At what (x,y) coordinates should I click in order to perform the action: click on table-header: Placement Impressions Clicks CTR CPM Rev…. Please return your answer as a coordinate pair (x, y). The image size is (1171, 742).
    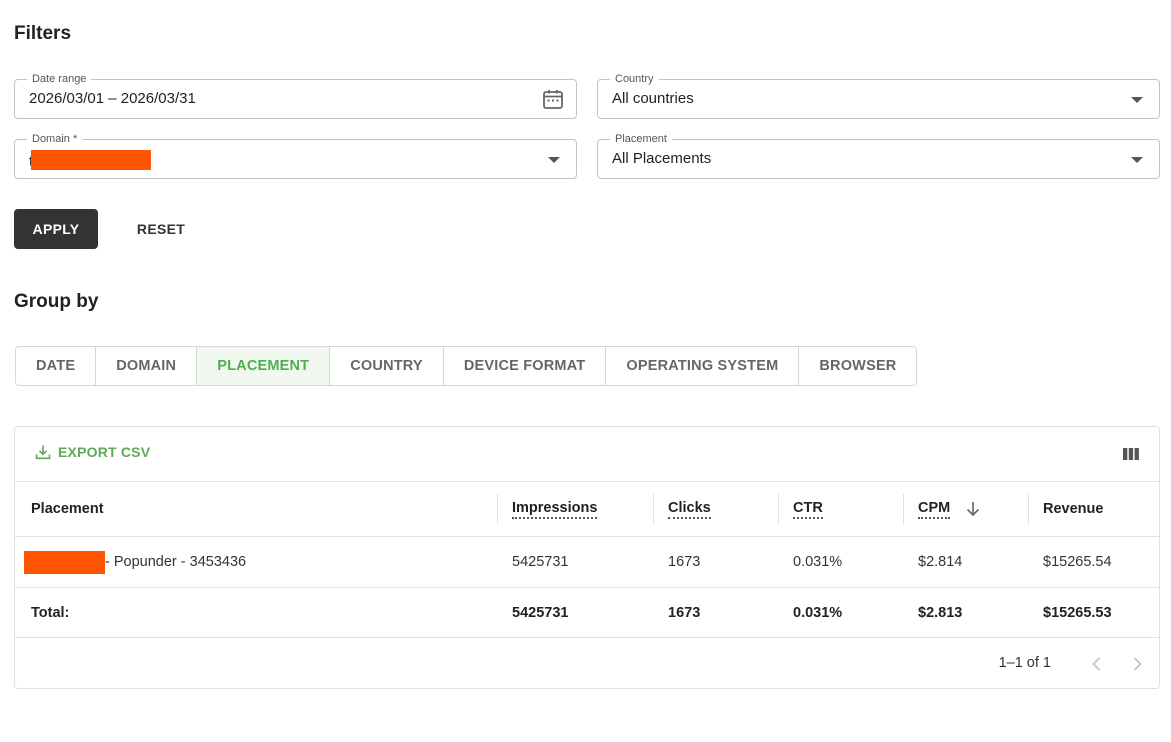
    Looking at the image, I should click on (587, 509).